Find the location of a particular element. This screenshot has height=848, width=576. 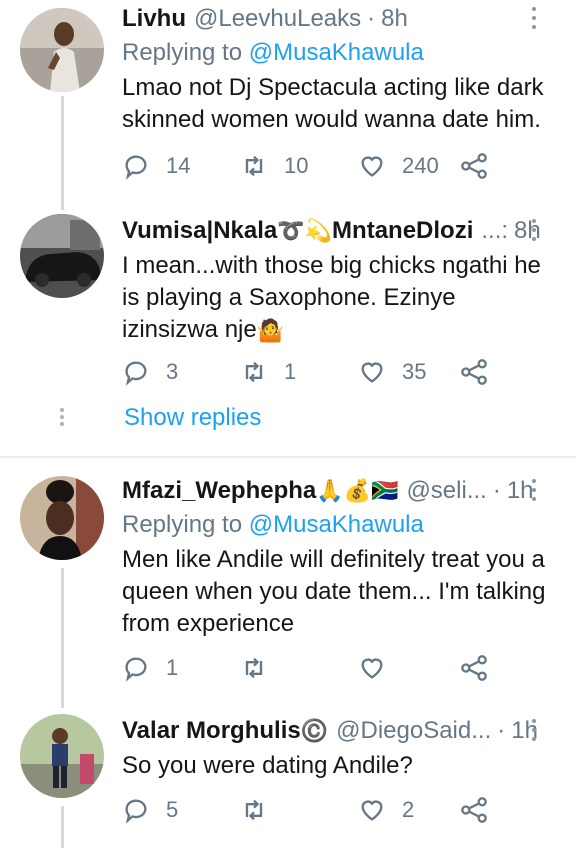

retweet-button: 10 is located at coordinates (299, 166).